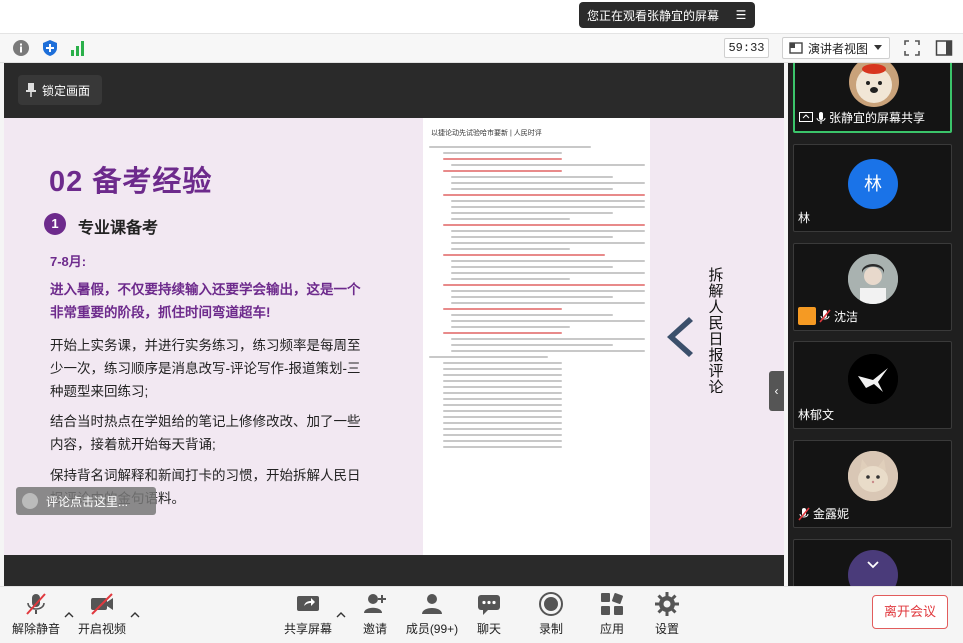 This screenshot has height=643, width=963. I want to click on participant-tile: 沈洁, so click(872, 287).